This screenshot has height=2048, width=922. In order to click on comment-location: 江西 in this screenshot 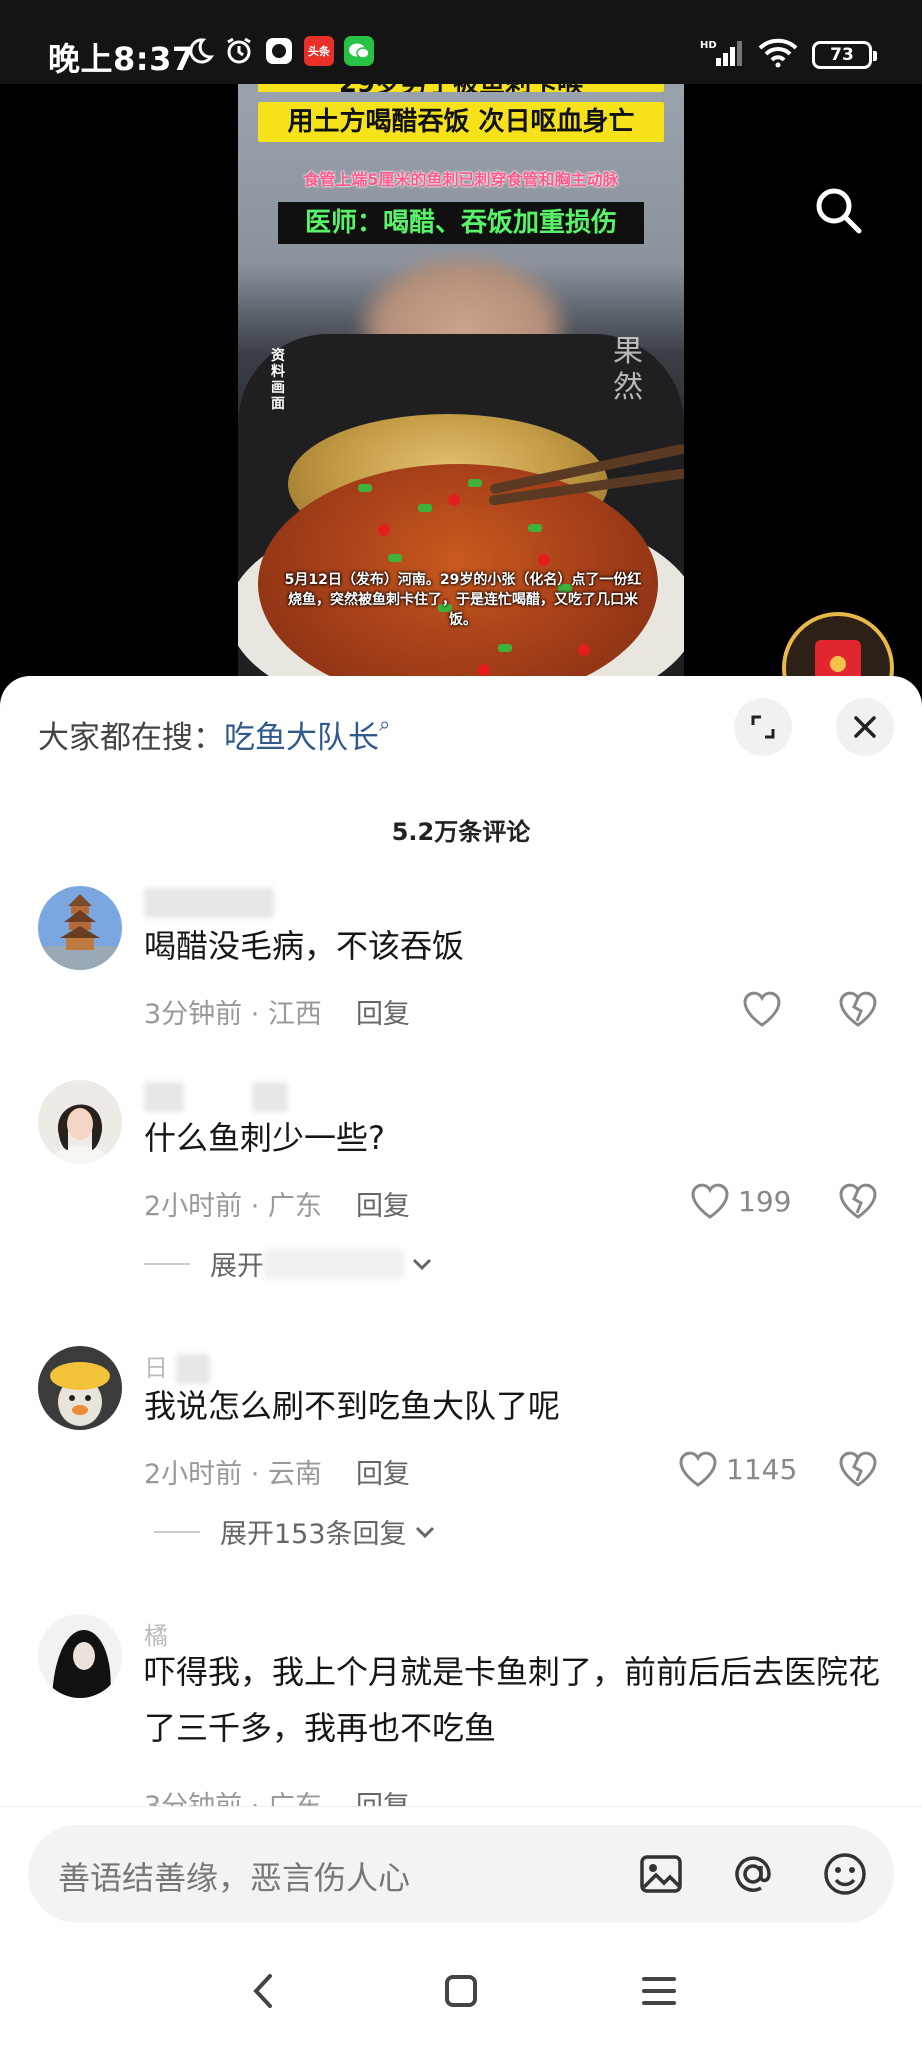, I will do `click(294, 1014)`.